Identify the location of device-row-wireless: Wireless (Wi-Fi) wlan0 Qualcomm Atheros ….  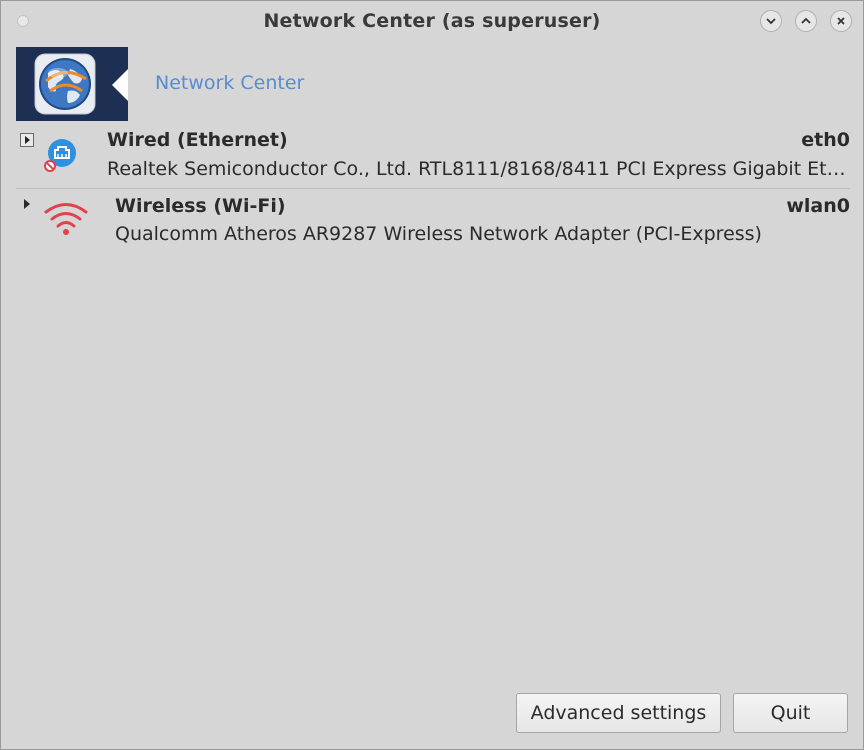
(433, 222).